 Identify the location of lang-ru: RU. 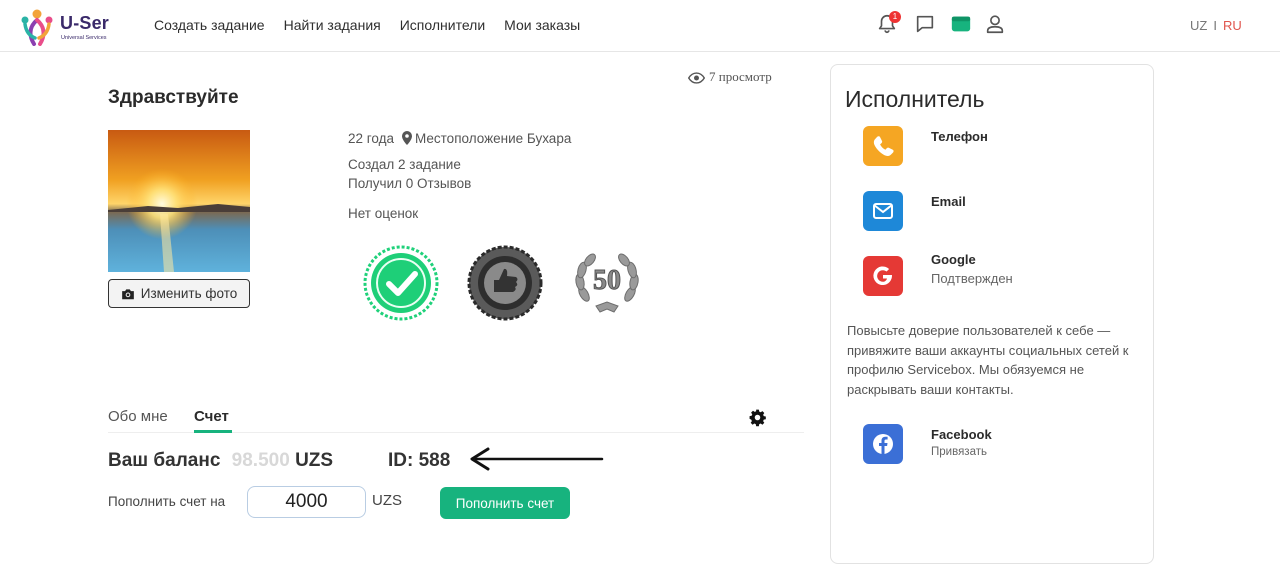
(1232, 25).